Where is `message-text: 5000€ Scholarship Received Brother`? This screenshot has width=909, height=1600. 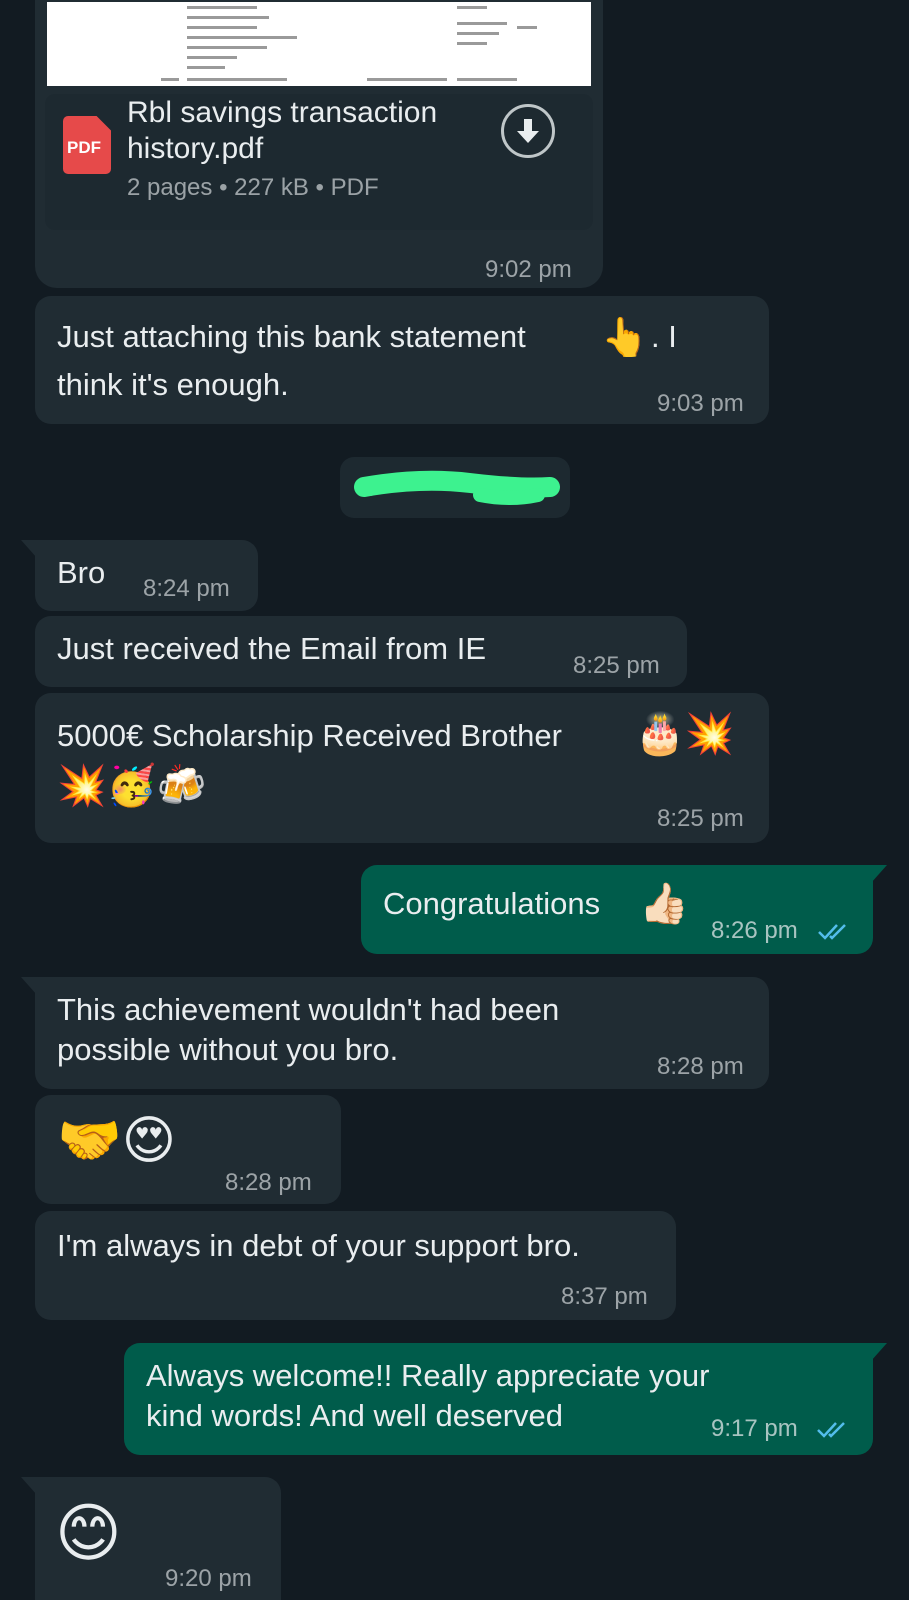 message-text: 5000€ Scholarship Received Brother is located at coordinates (309, 735).